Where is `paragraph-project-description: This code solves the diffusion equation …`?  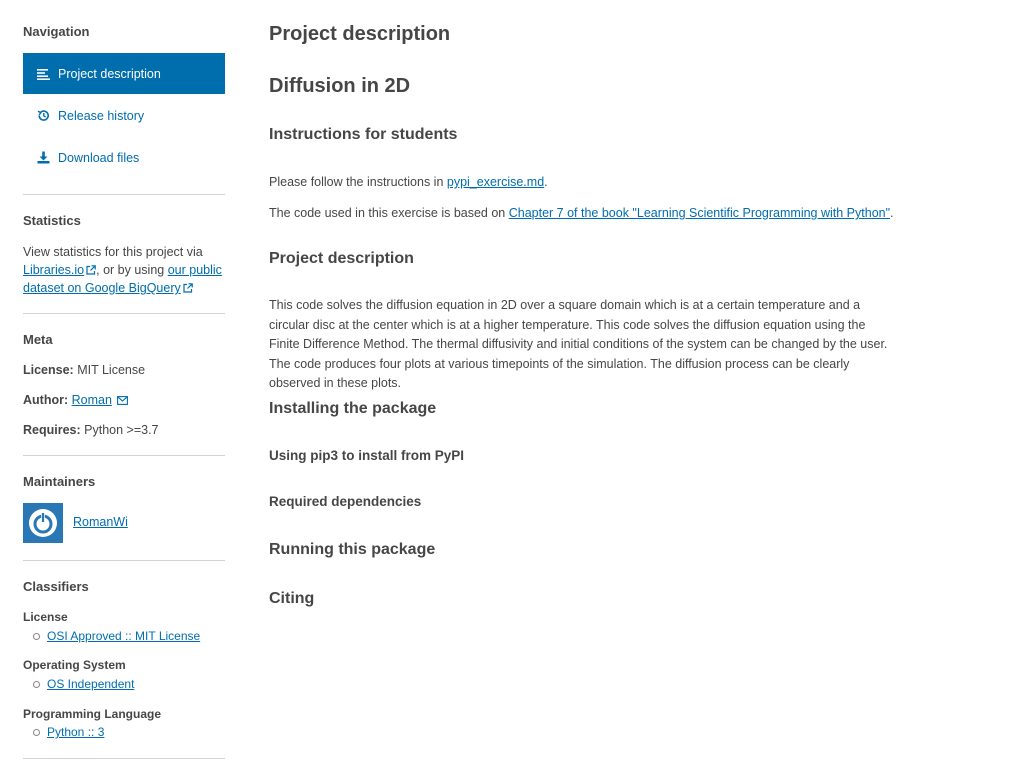
paragraph-project-description: This code solves the diffusion equation … is located at coordinates (578, 344).